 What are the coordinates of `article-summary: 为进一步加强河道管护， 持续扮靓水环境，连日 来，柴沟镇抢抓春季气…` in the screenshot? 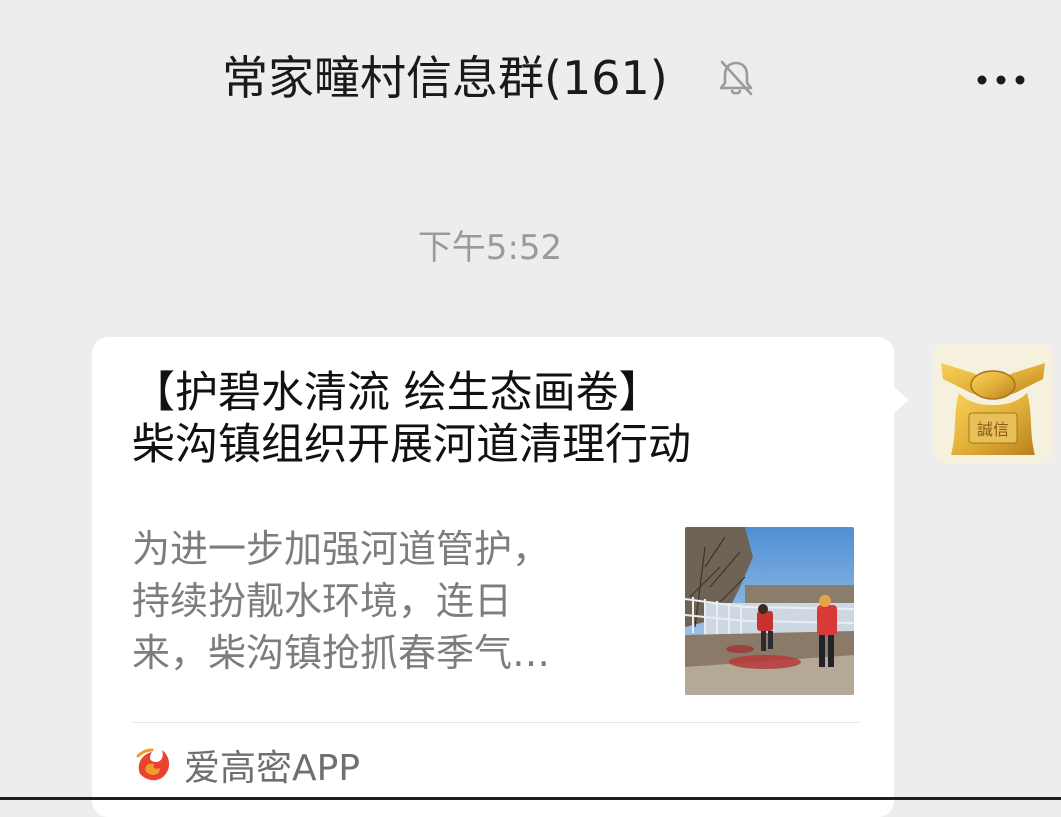 It's located at (392, 601).